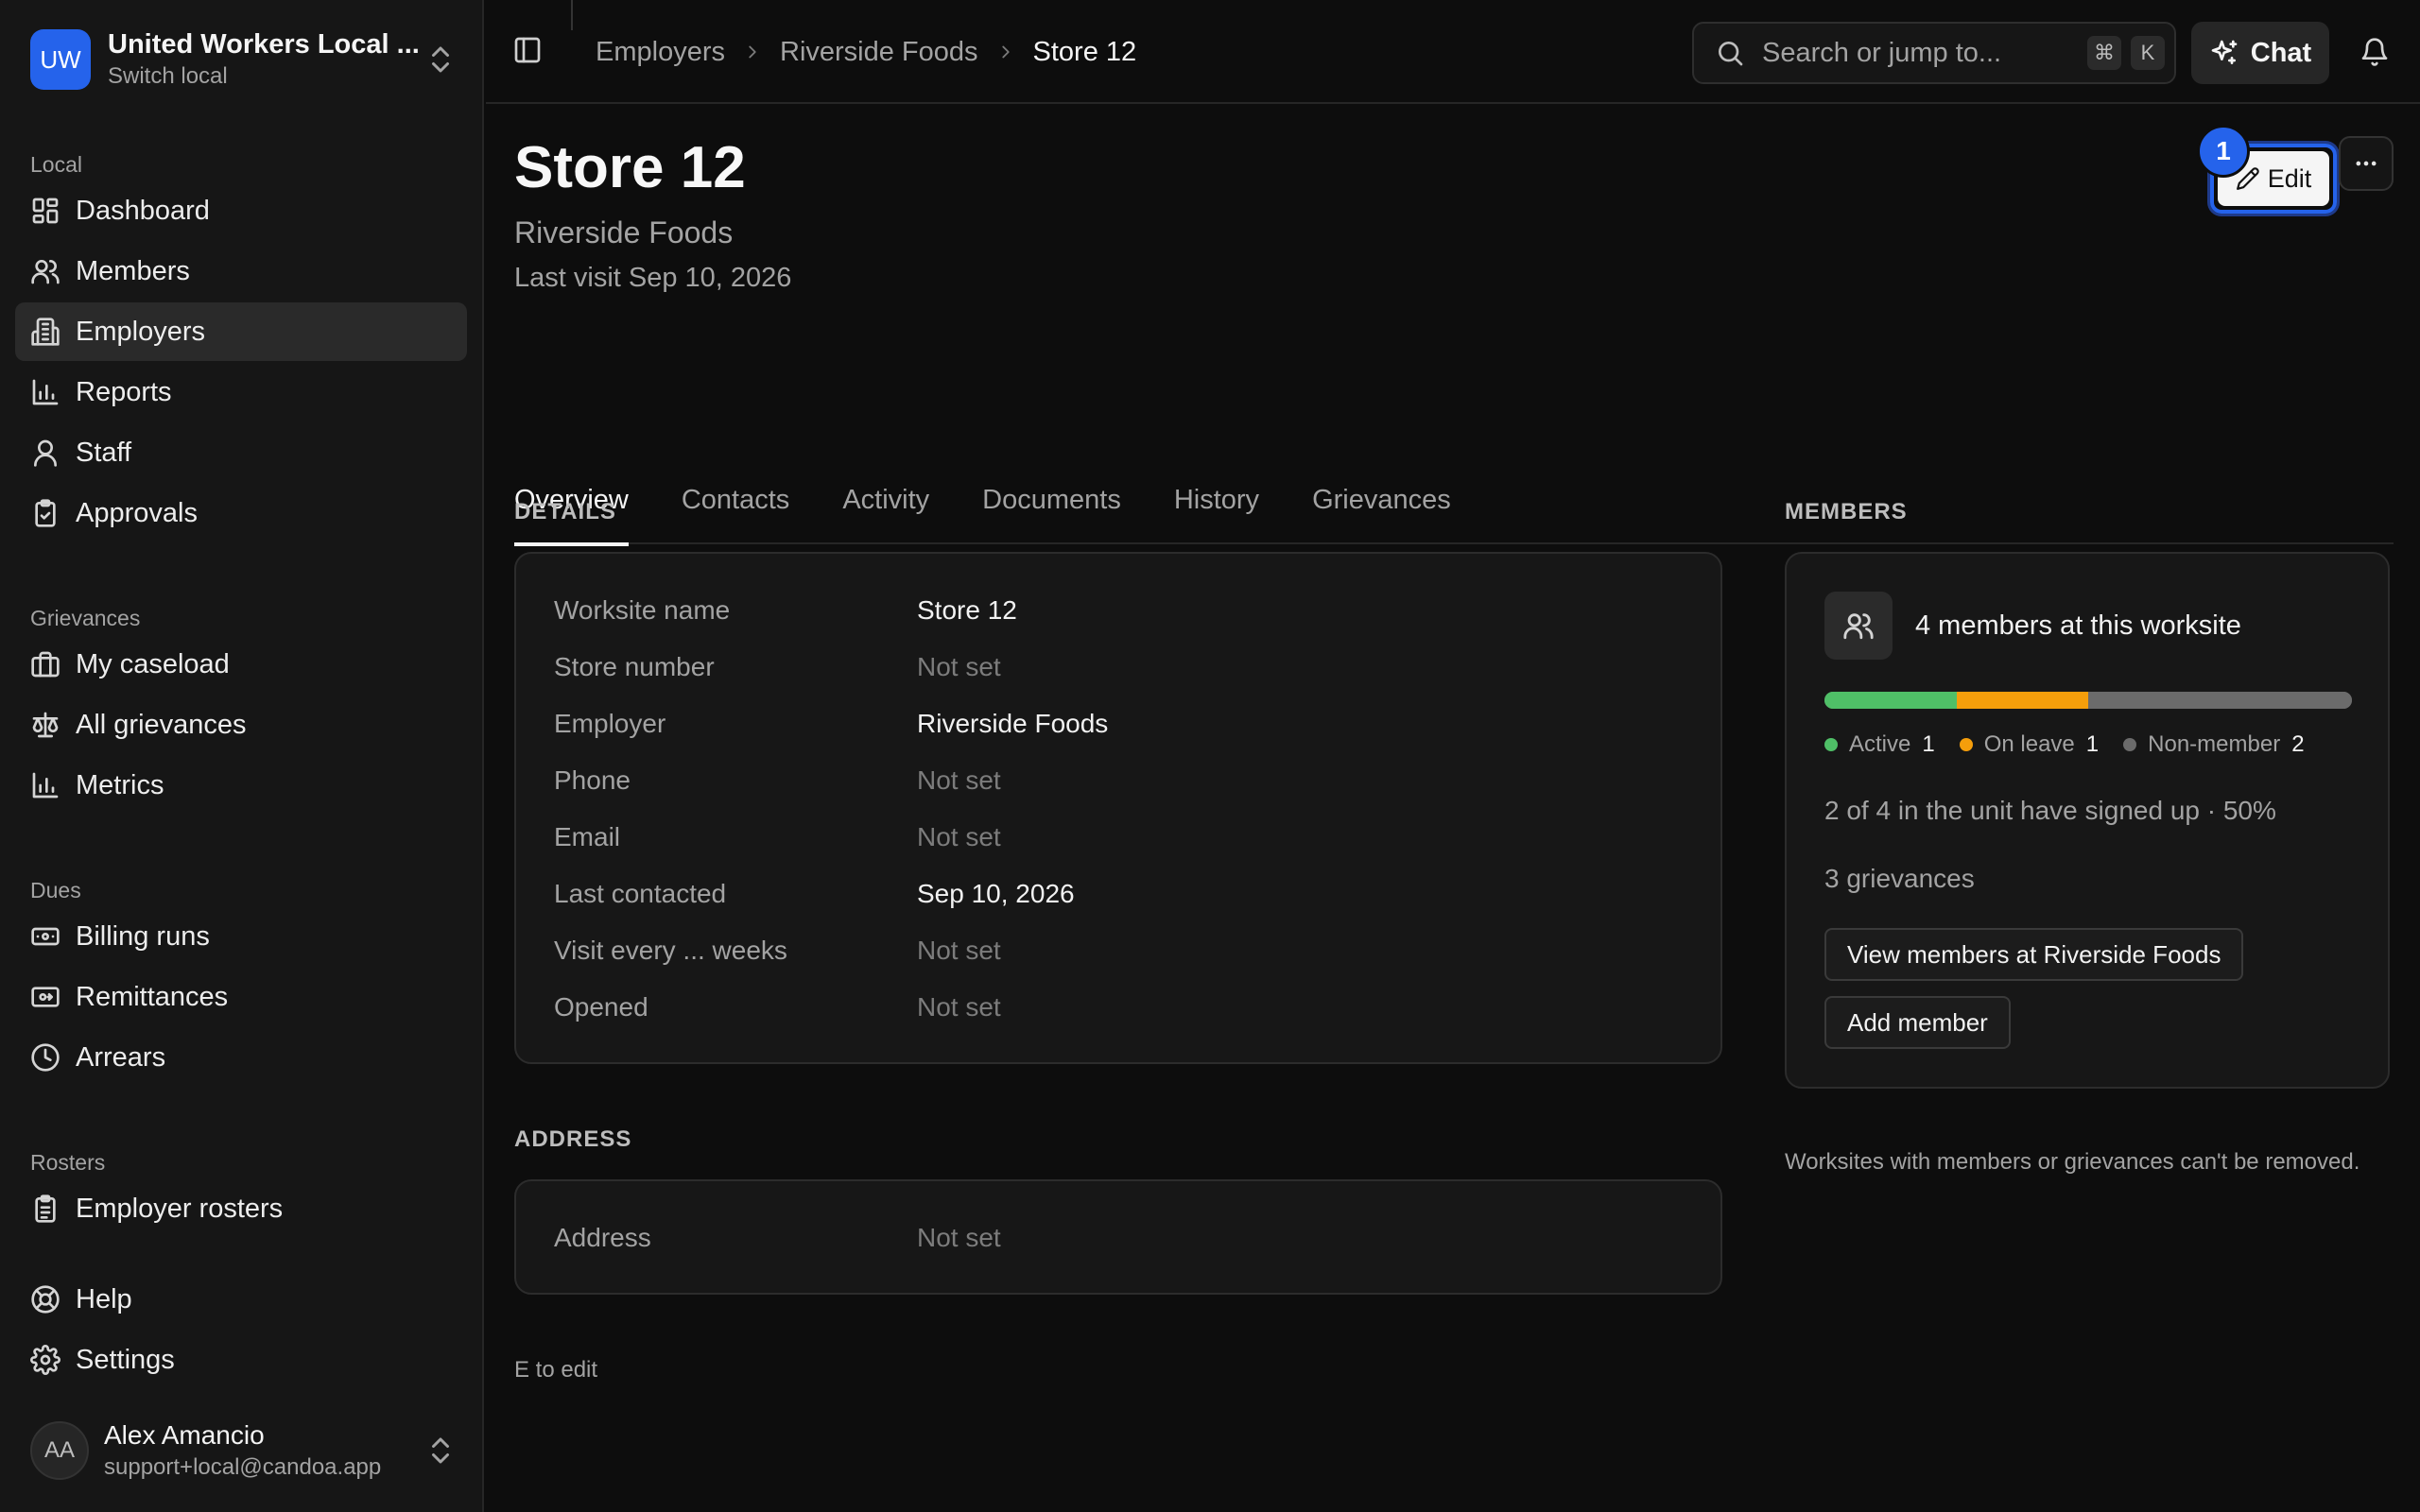  Describe the element at coordinates (440, 1450) in the screenshot. I see `chevrons-up-down-icon` at that location.